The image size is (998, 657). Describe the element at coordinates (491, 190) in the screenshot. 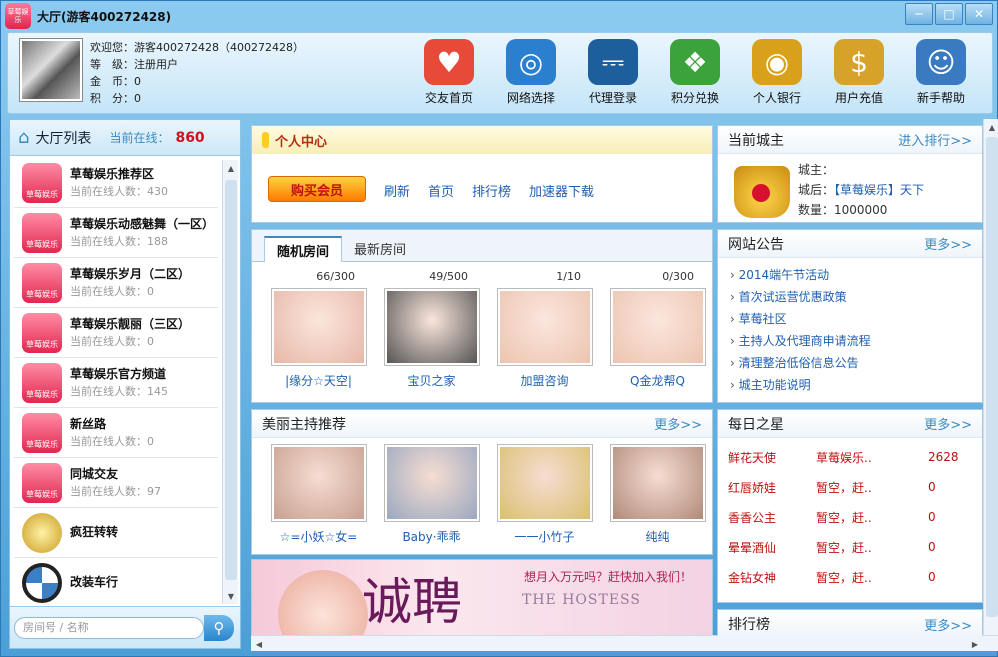

I see `personal-link: 排行榜` at that location.